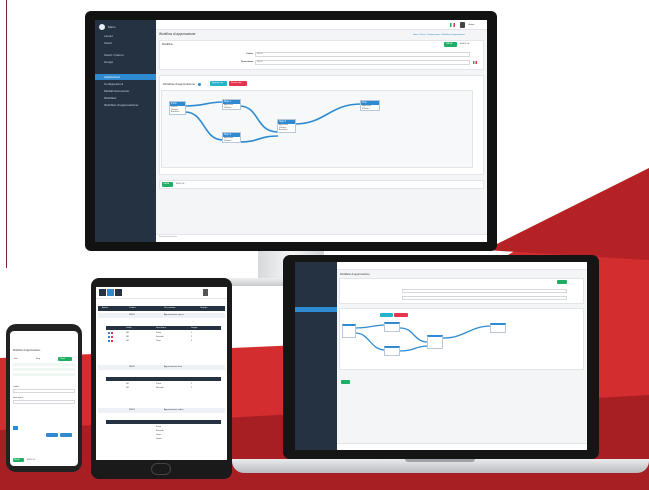  Describe the element at coordinates (17, 459) in the screenshot. I see `phone-save-label: SALVA` at that location.